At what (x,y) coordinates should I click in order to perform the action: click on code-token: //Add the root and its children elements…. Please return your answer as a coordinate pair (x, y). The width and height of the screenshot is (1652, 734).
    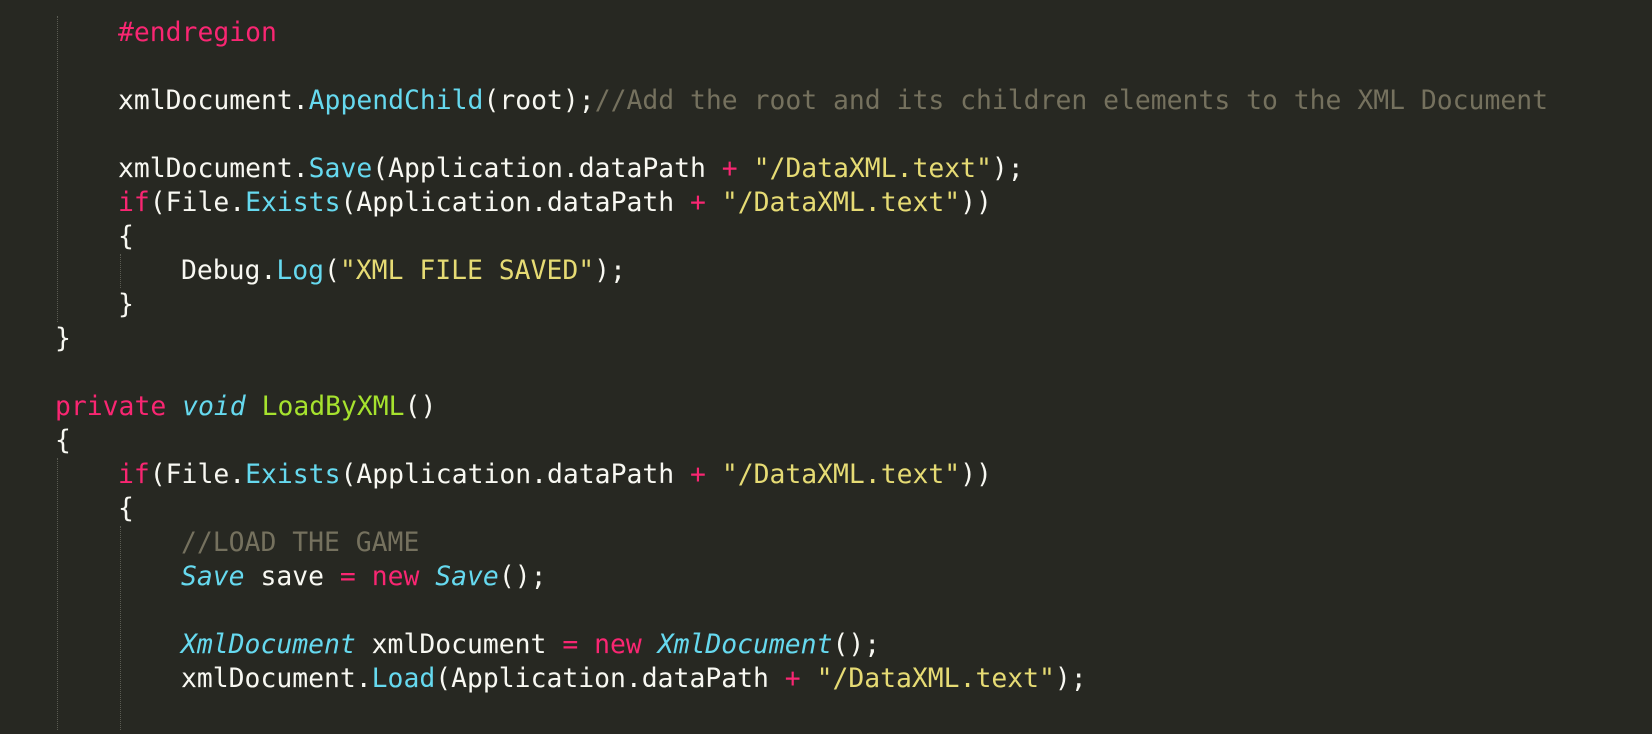
    Looking at the image, I should click on (1071, 100).